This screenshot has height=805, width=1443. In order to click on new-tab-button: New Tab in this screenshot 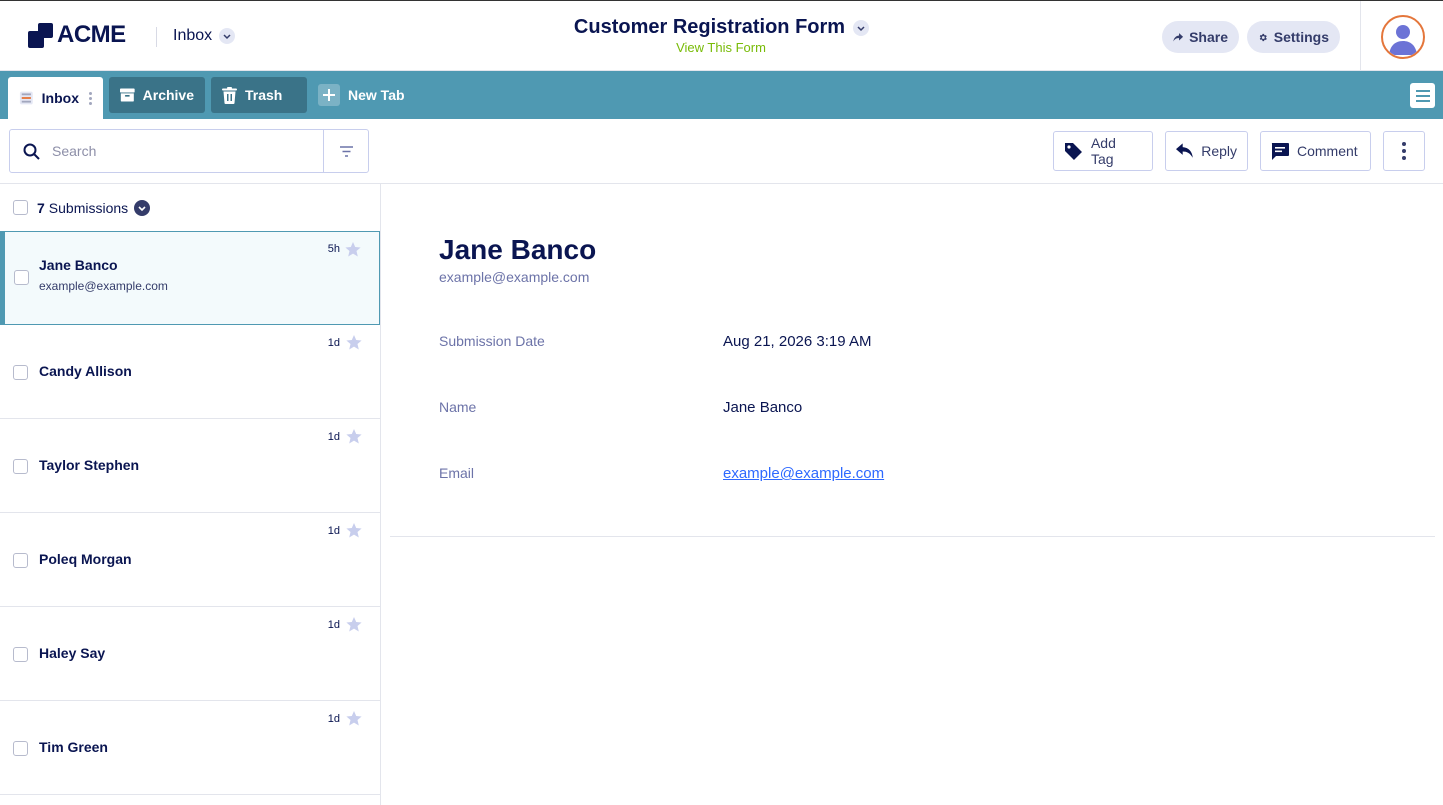, I will do `click(367, 95)`.